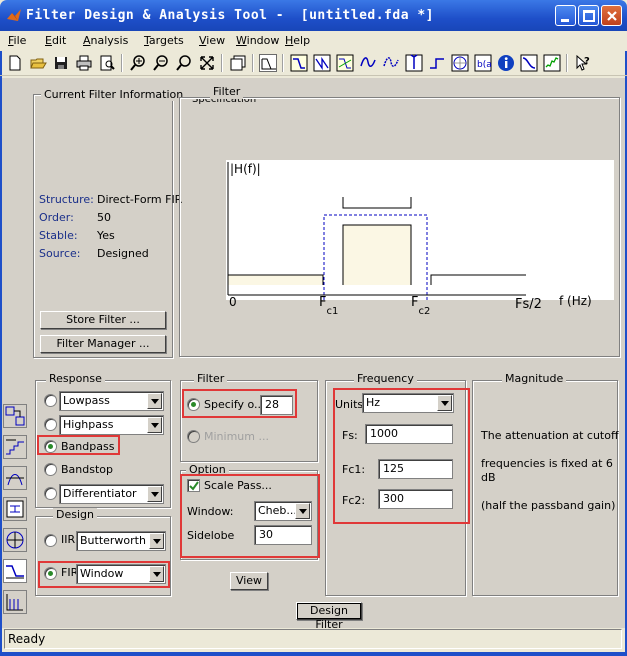 This screenshot has width=627, height=656. Describe the element at coordinates (60, 253) in the screenshot. I see `source-label: Source:` at that location.